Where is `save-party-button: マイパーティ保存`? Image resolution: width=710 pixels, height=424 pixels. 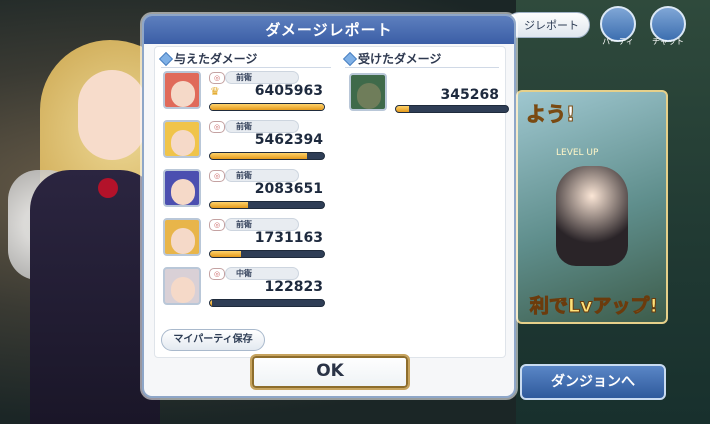
save-party-button: マイパーティ保存 is located at coordinates (213, 340).